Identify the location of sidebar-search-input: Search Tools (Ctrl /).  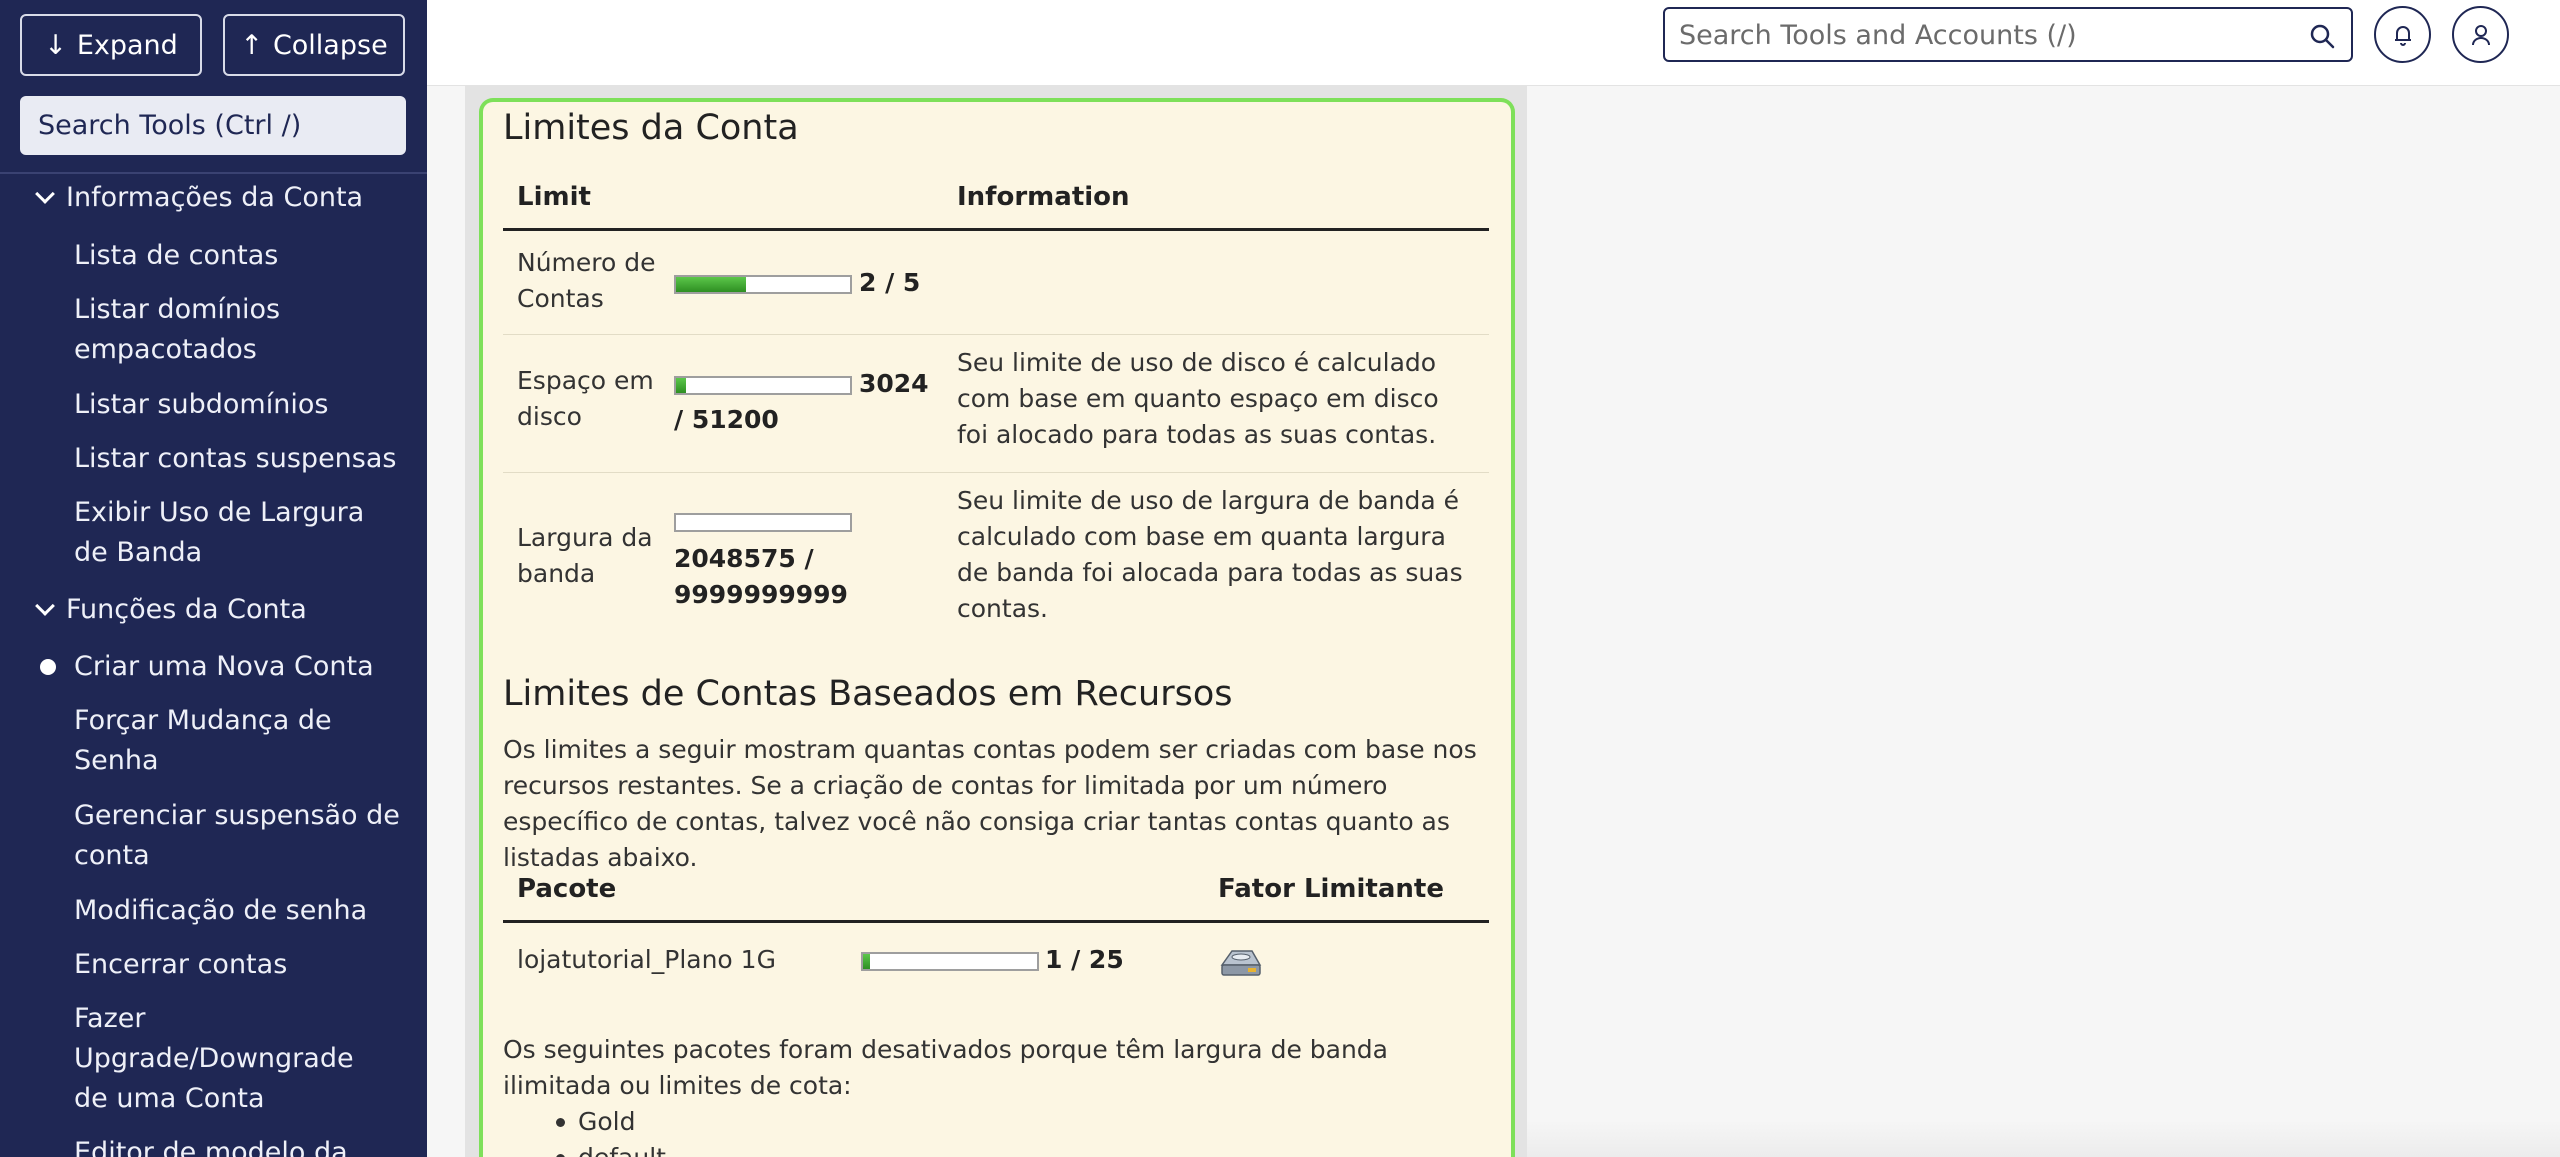
(213, 125).